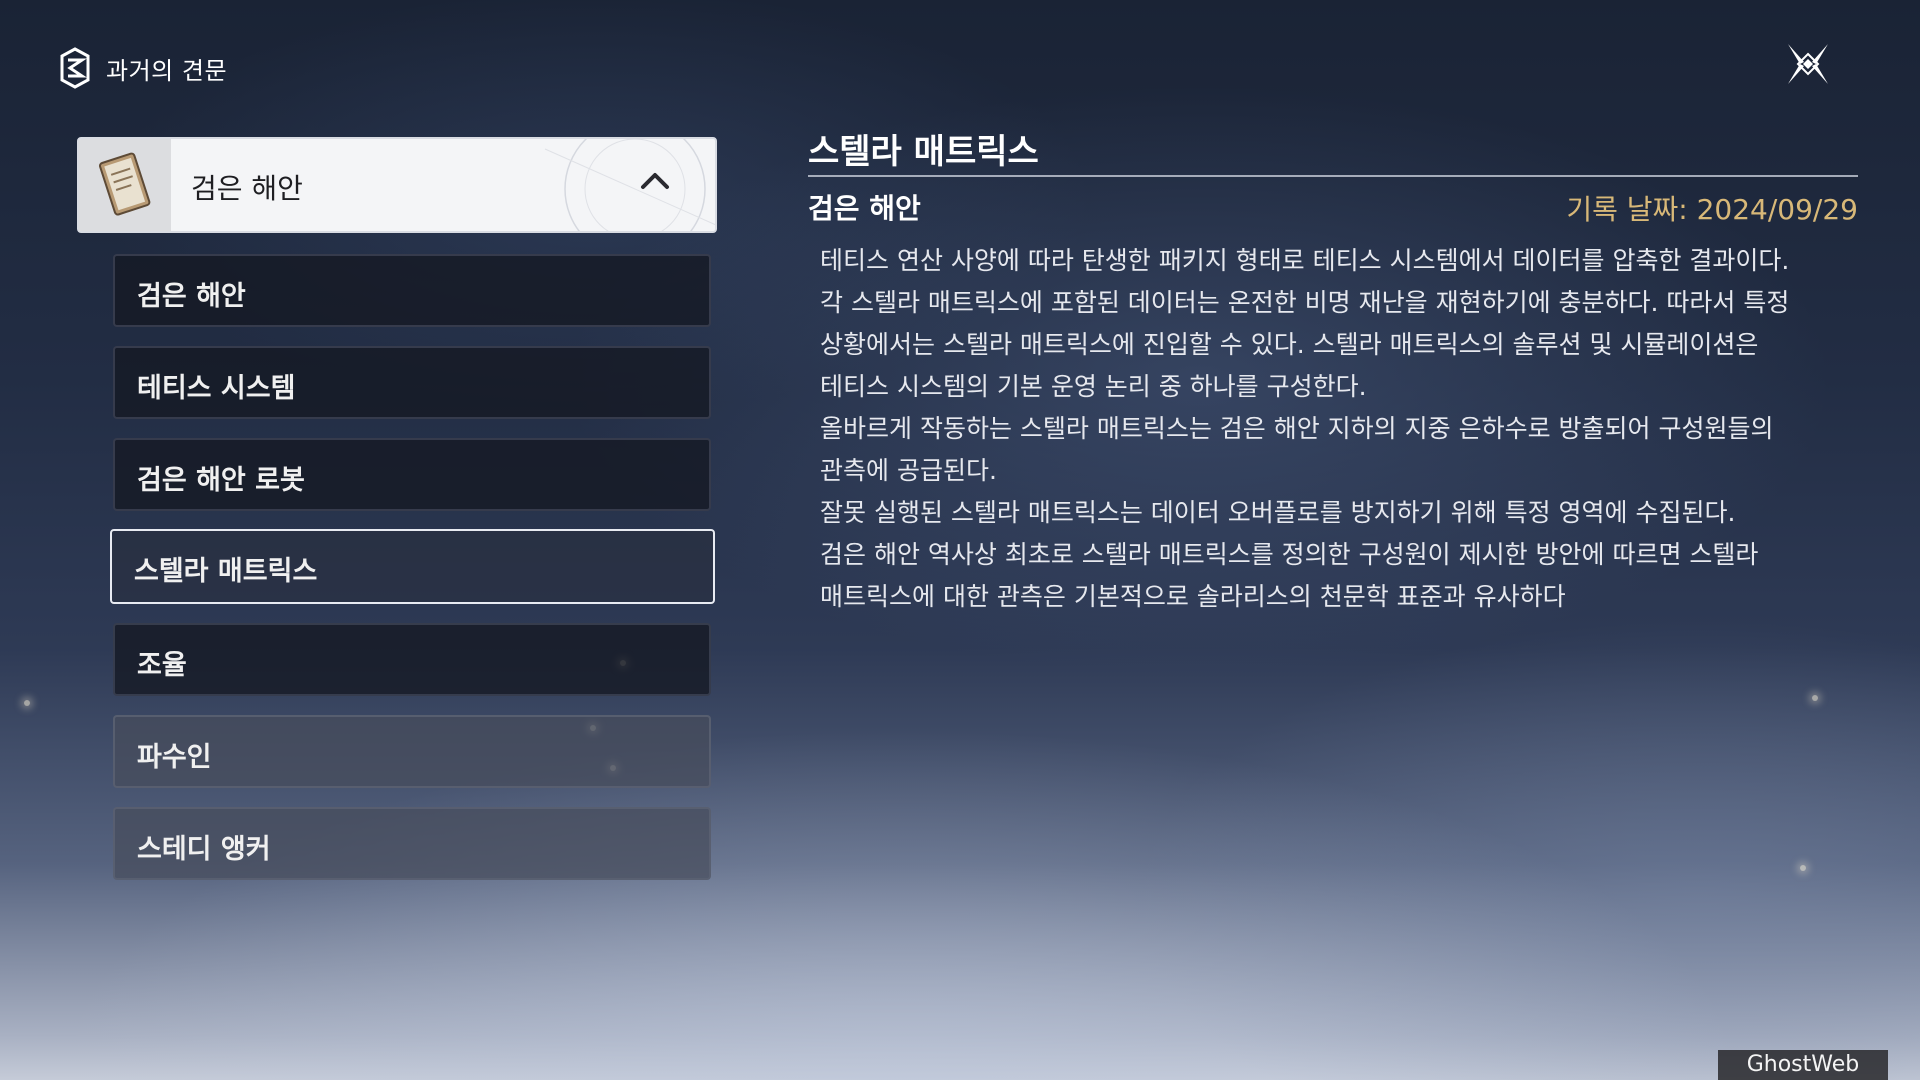 The image size is (1920, 1080). I want to click on list-item-sentinel: 파수인, so click(412, 751).